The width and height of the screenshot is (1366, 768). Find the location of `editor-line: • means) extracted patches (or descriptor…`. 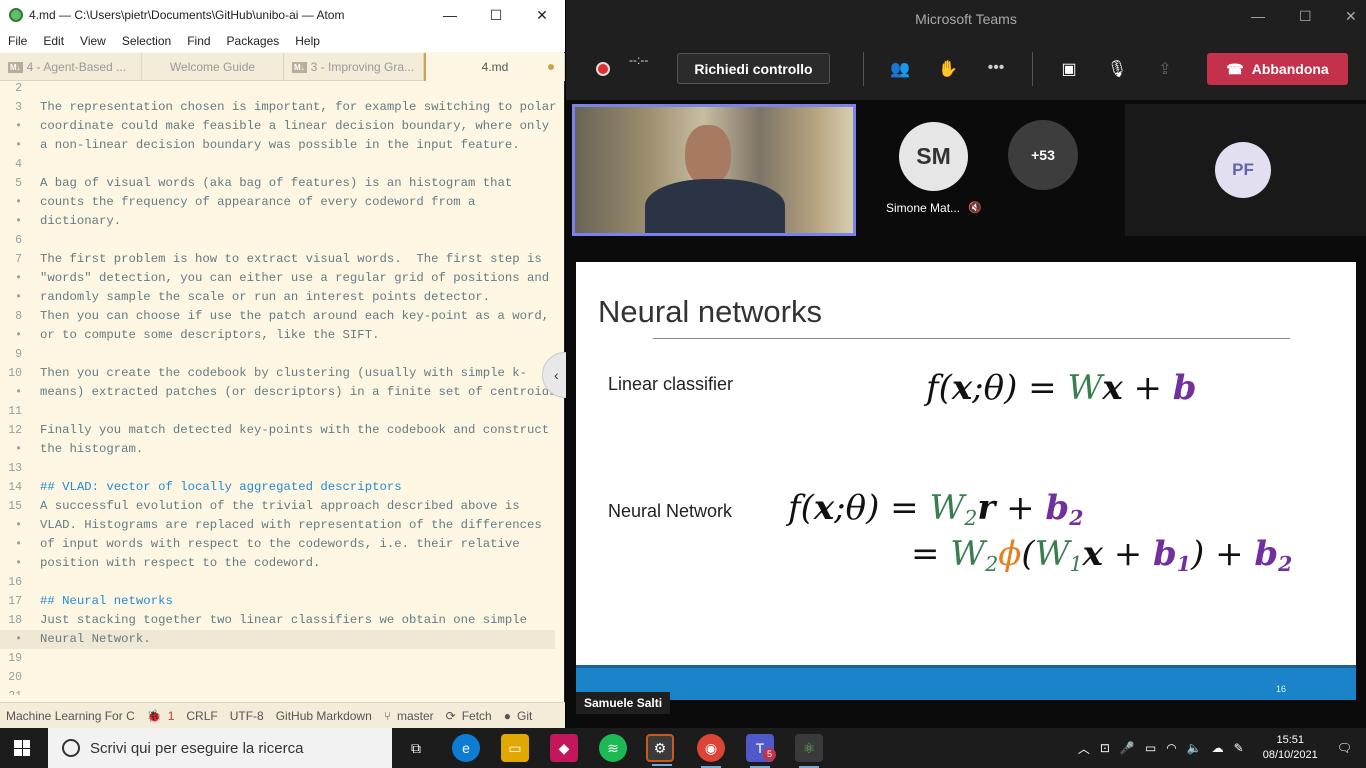

editor-line: • means) extracted patches (or descriptor… is located at coordinates (282, 392).